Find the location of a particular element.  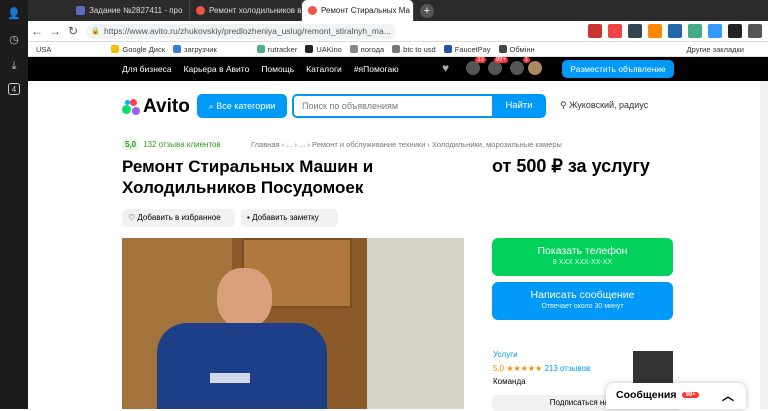

notifications-icon: 1 is located at coordinates (517, 68).